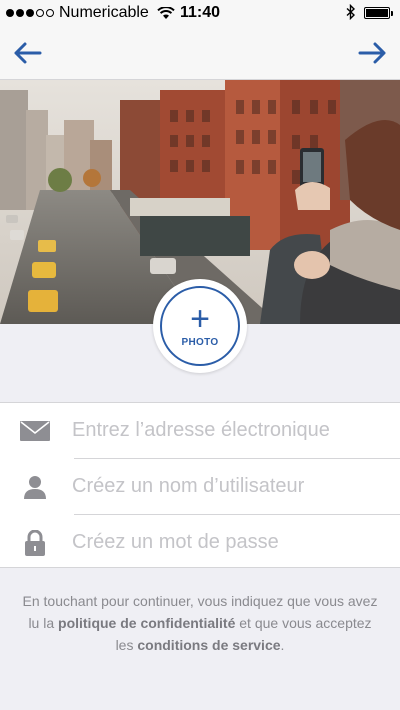  What do you see at coordinates (378, 13) in the screenshot?
I see `battery-icon` at bounding box center [378, 13].